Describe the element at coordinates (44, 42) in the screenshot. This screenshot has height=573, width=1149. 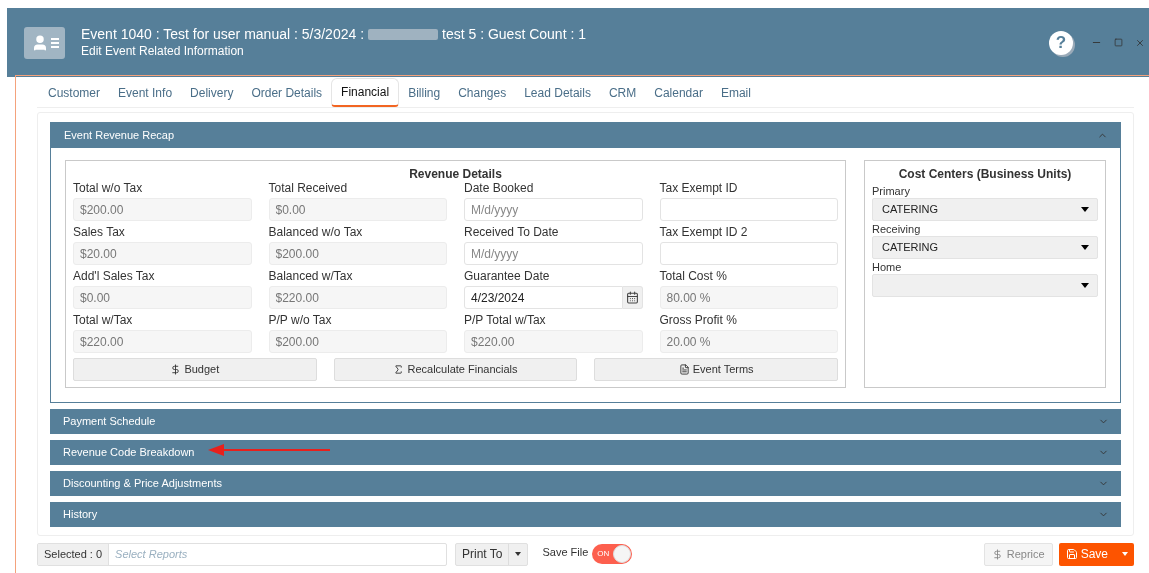
I see `contact-card-icon` at that location.